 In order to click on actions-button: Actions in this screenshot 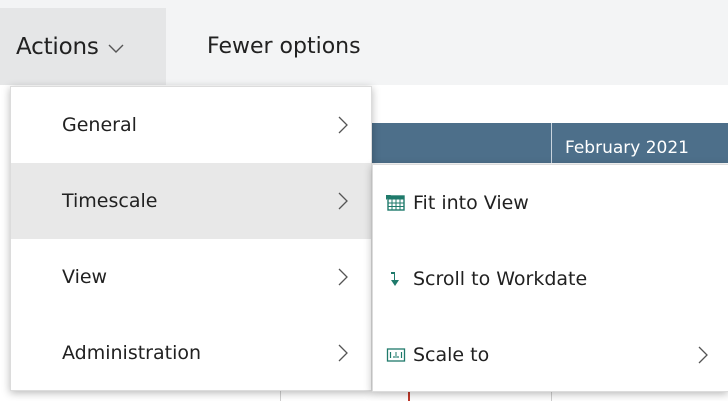, I will do `click(83, 46)`.